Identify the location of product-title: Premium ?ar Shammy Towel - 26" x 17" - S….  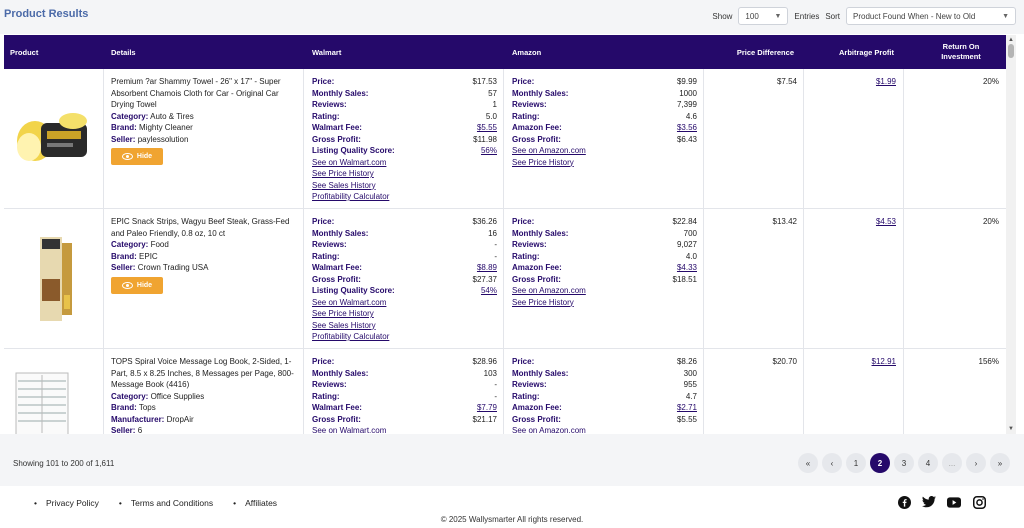
(204, 93).